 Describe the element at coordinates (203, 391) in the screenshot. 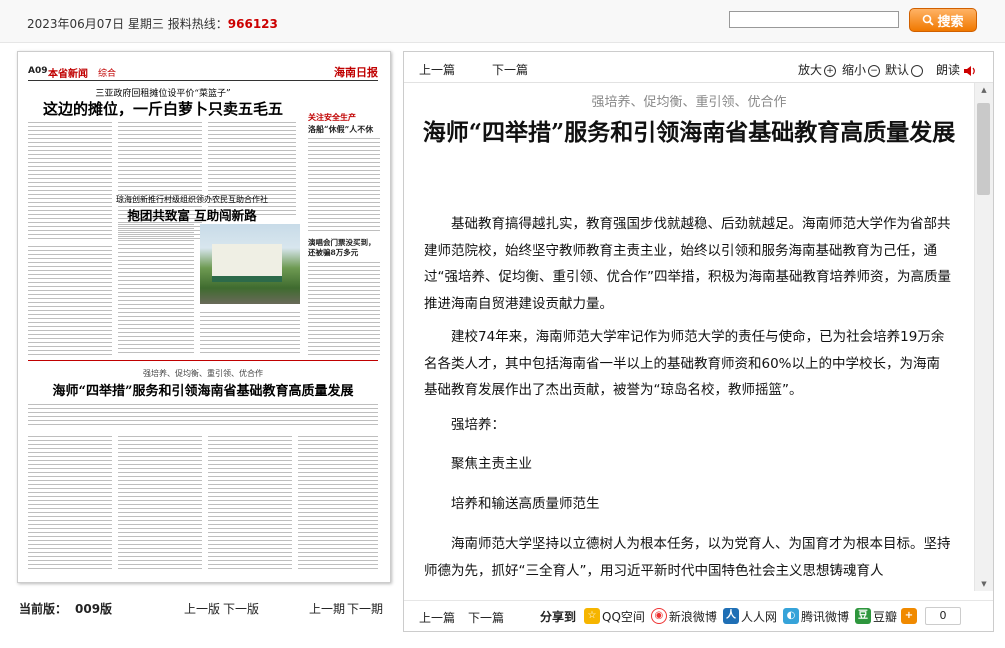

I see `main-headline: 海师“四举措”服务和引领海南省基础教育高质量发展` at that location.